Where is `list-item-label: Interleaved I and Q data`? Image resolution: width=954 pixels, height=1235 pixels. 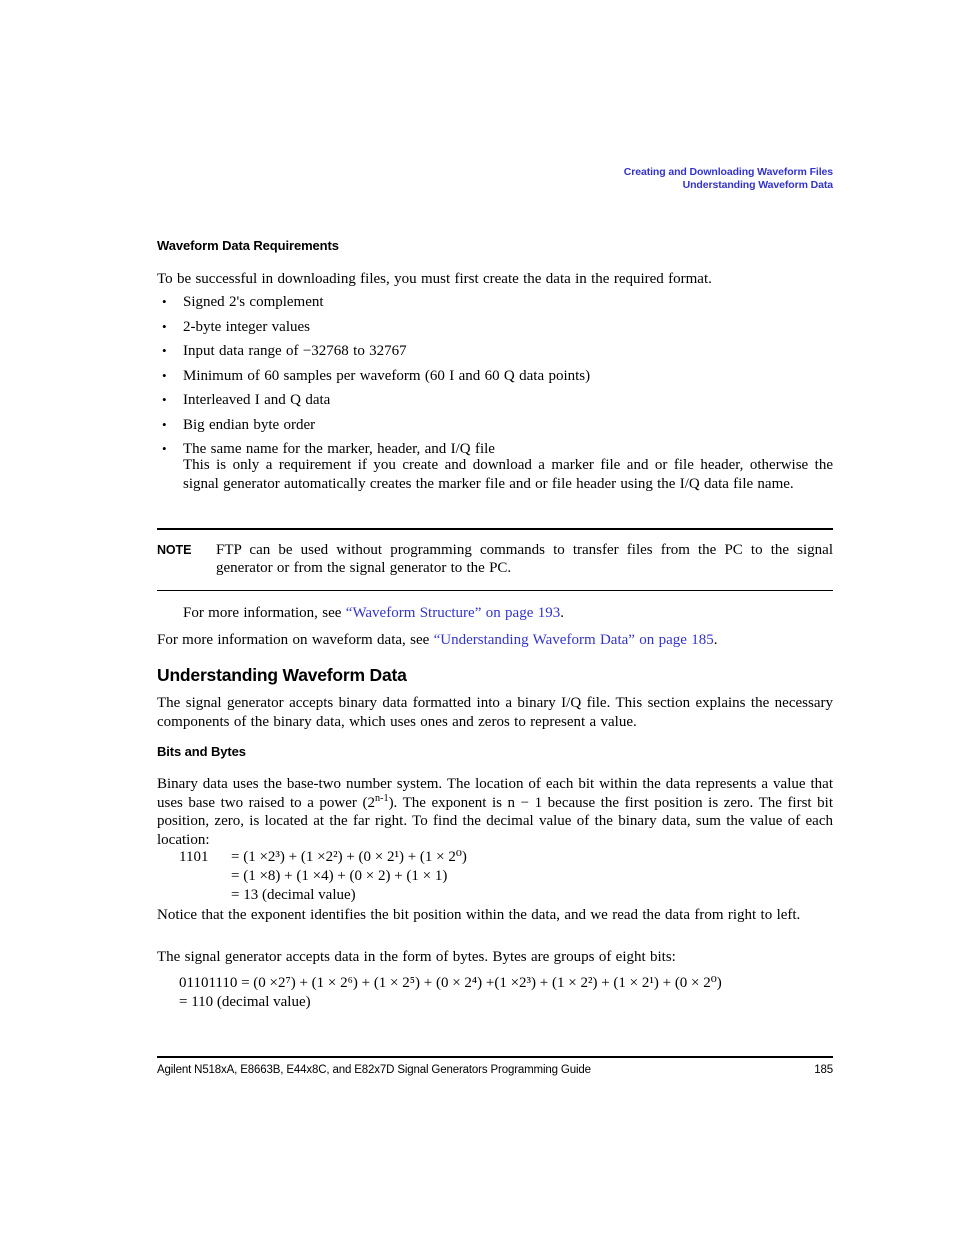
list-item-label: Interleaved I and Q data is located at coordinates (257, 400).